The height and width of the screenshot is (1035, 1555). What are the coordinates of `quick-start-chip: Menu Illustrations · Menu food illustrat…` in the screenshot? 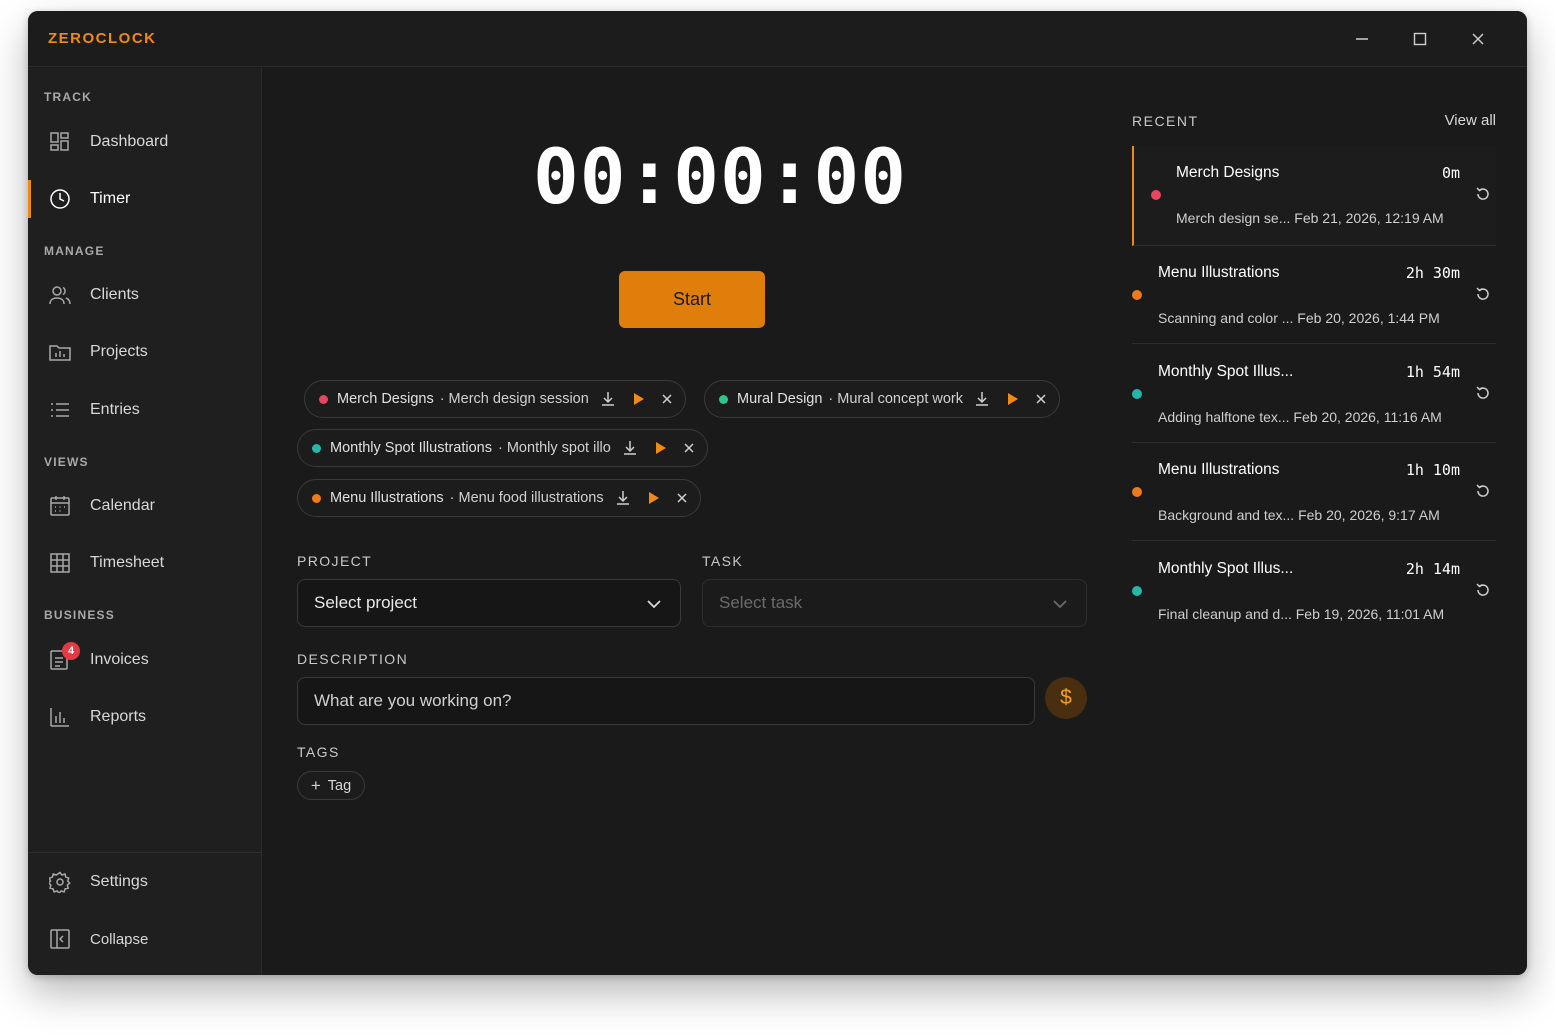 It's located at (499, 498).